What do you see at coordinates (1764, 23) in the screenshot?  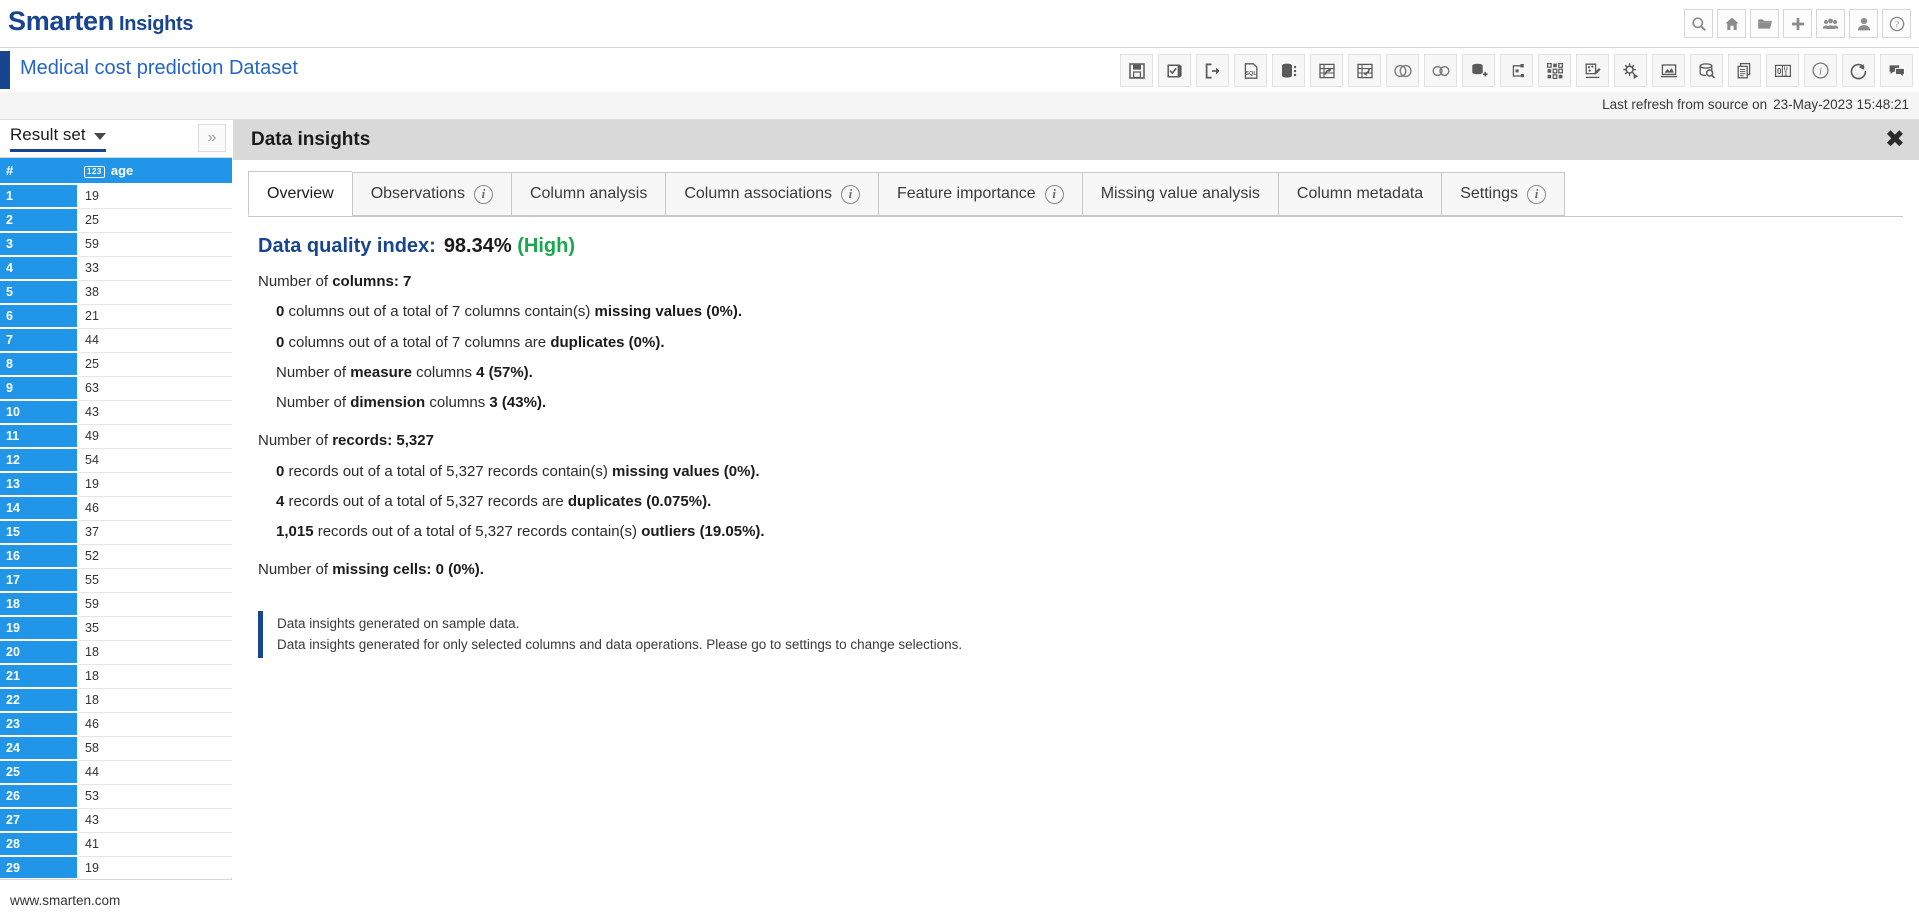 I see `folder-icon` at bounding box center [1764, 23].